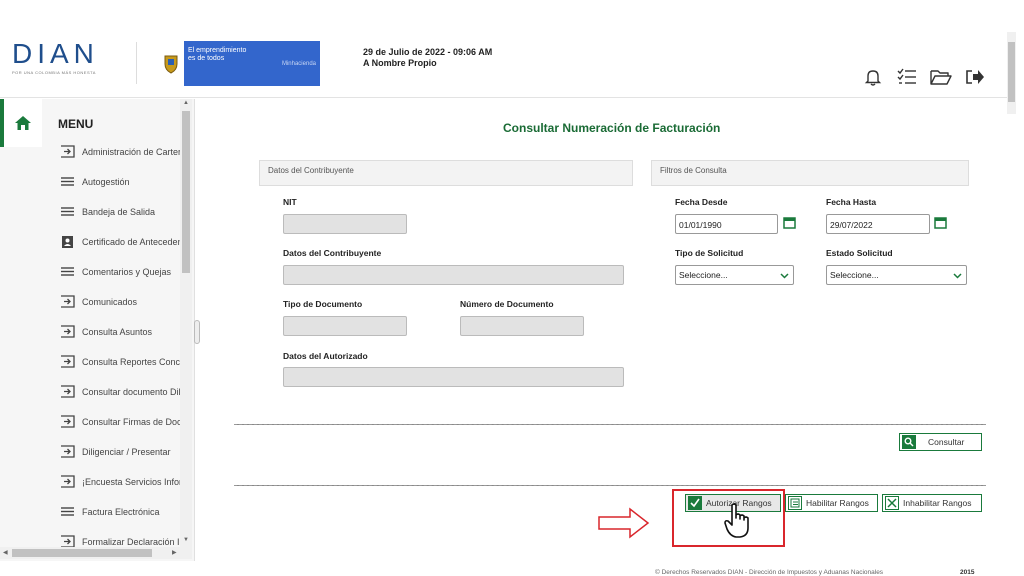  I want to click on fecha-hasta-input: 29/07/2022, so click(878, 224).